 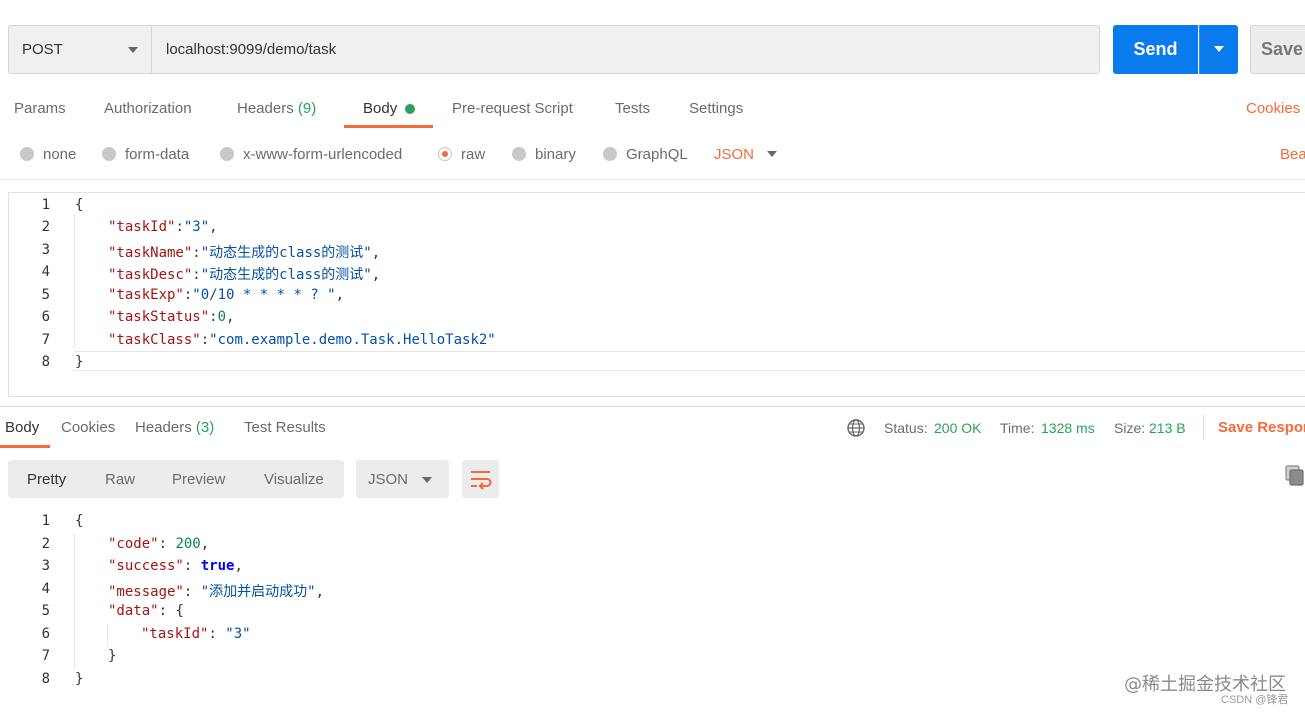 What do you see at coordinates (133, 544) in the screenshot?
I see `code-key: "code"` at bounding box center [133, 544].